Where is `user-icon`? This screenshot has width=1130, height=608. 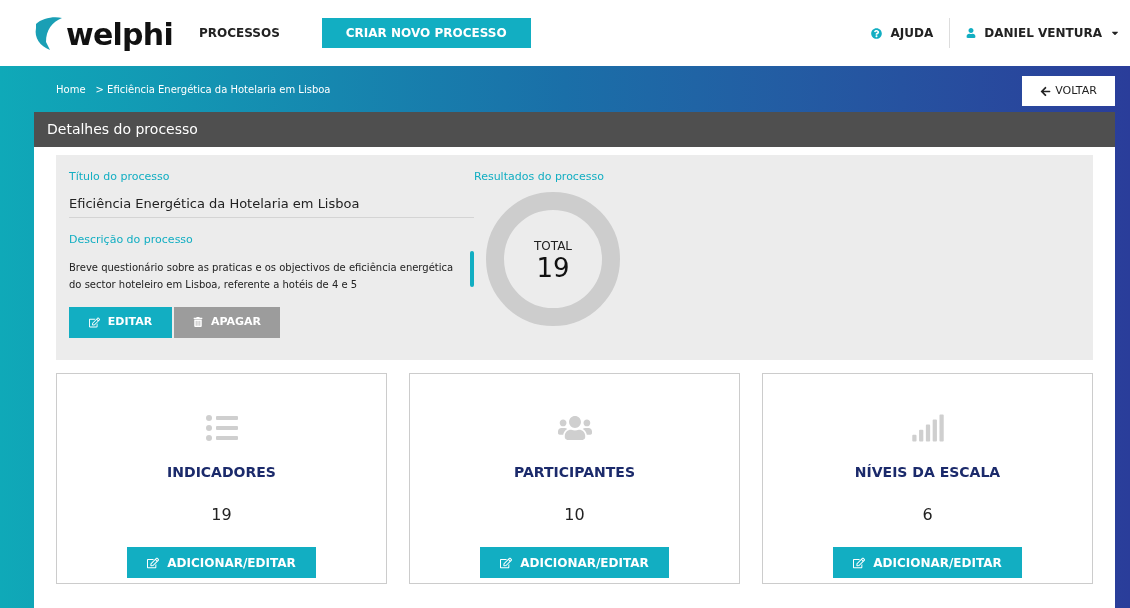
user-icon is located at coordinates (971, 33).